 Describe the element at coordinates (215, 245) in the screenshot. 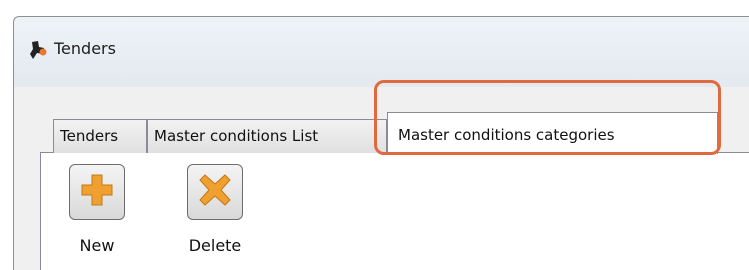

I see `delete-button-label: Delete` at that location.